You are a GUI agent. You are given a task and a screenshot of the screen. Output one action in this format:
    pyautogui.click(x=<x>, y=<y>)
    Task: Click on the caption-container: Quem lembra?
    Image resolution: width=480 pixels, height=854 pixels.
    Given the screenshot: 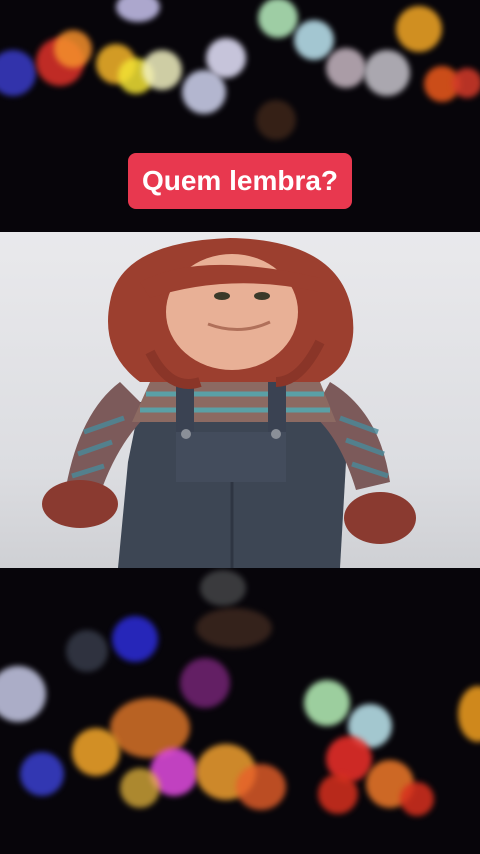 What is the action you would take?
    pyautogui.click(x=240, y=181)
    